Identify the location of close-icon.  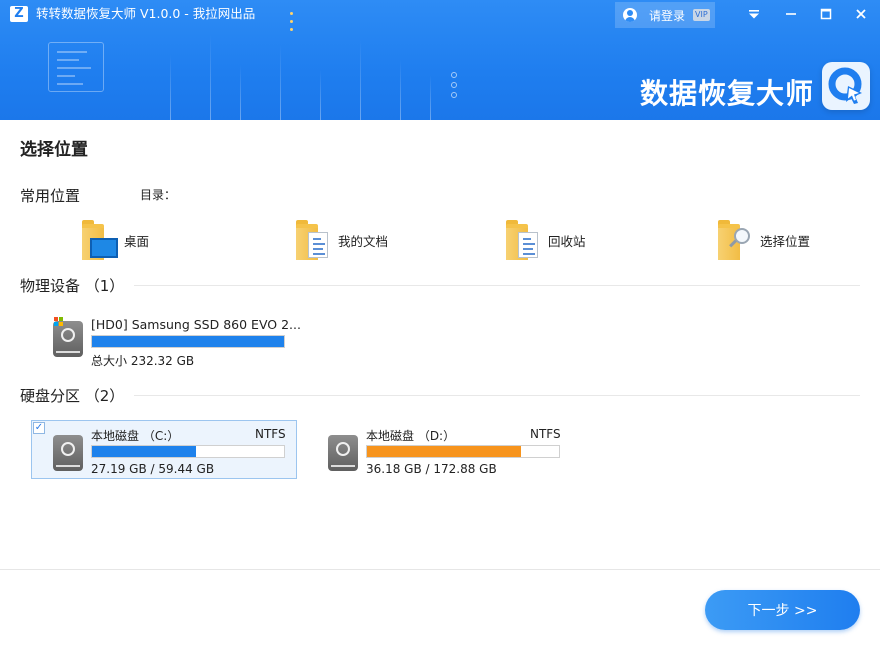
(861, 14).